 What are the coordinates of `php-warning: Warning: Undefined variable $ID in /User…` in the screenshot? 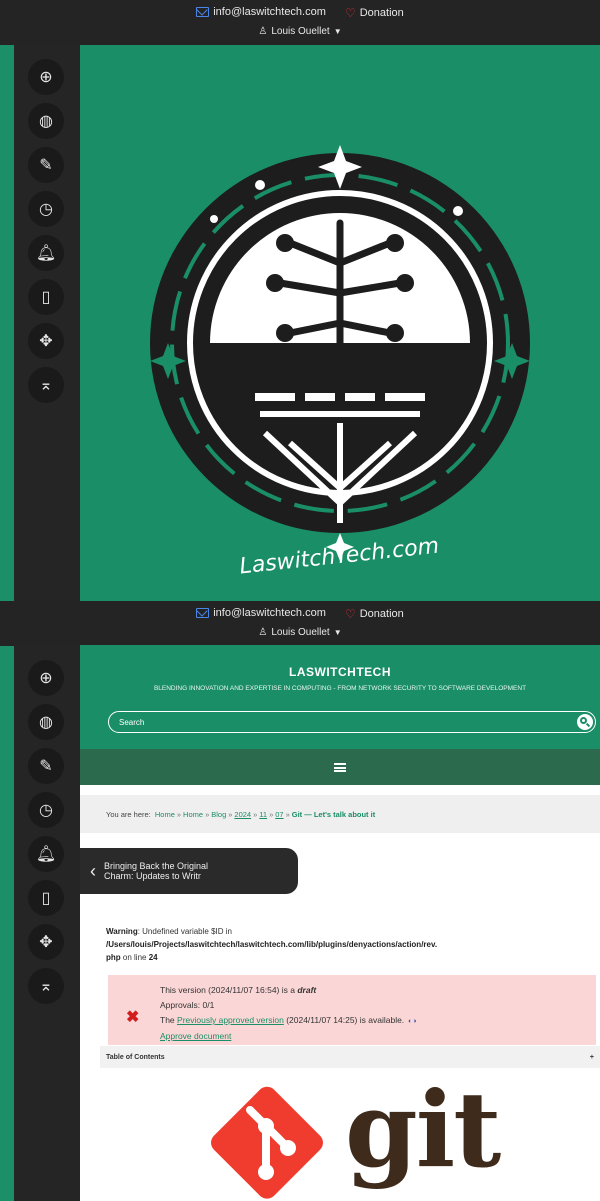 It's located at (272, 944).